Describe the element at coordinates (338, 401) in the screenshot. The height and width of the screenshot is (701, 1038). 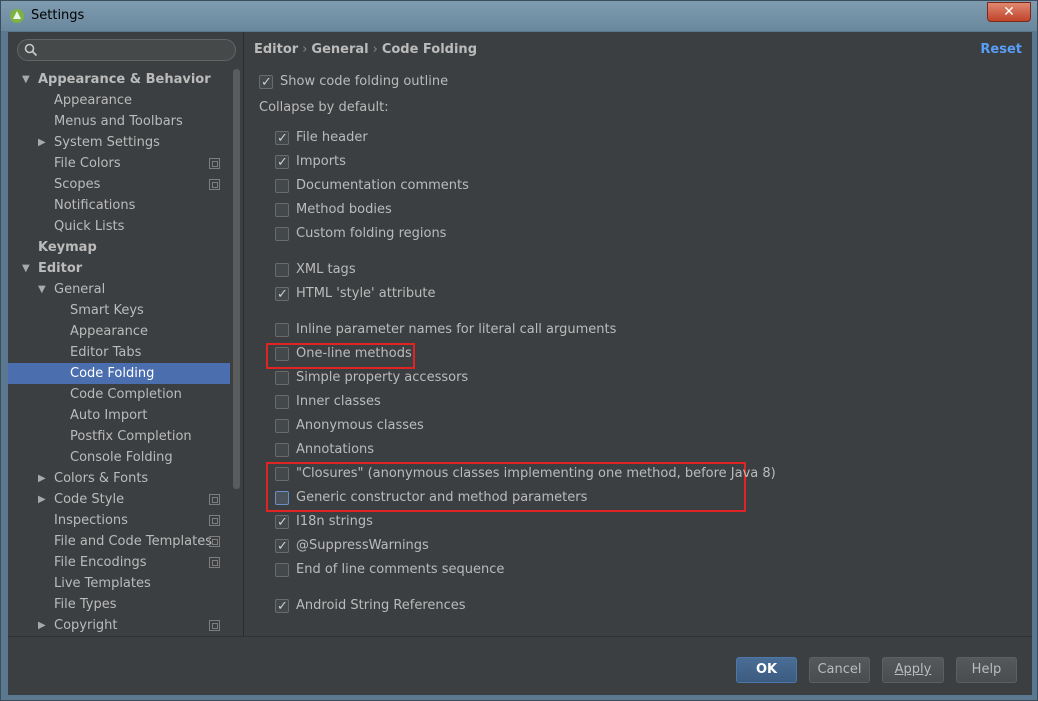
I see `option-label: Inner classes` at that location.